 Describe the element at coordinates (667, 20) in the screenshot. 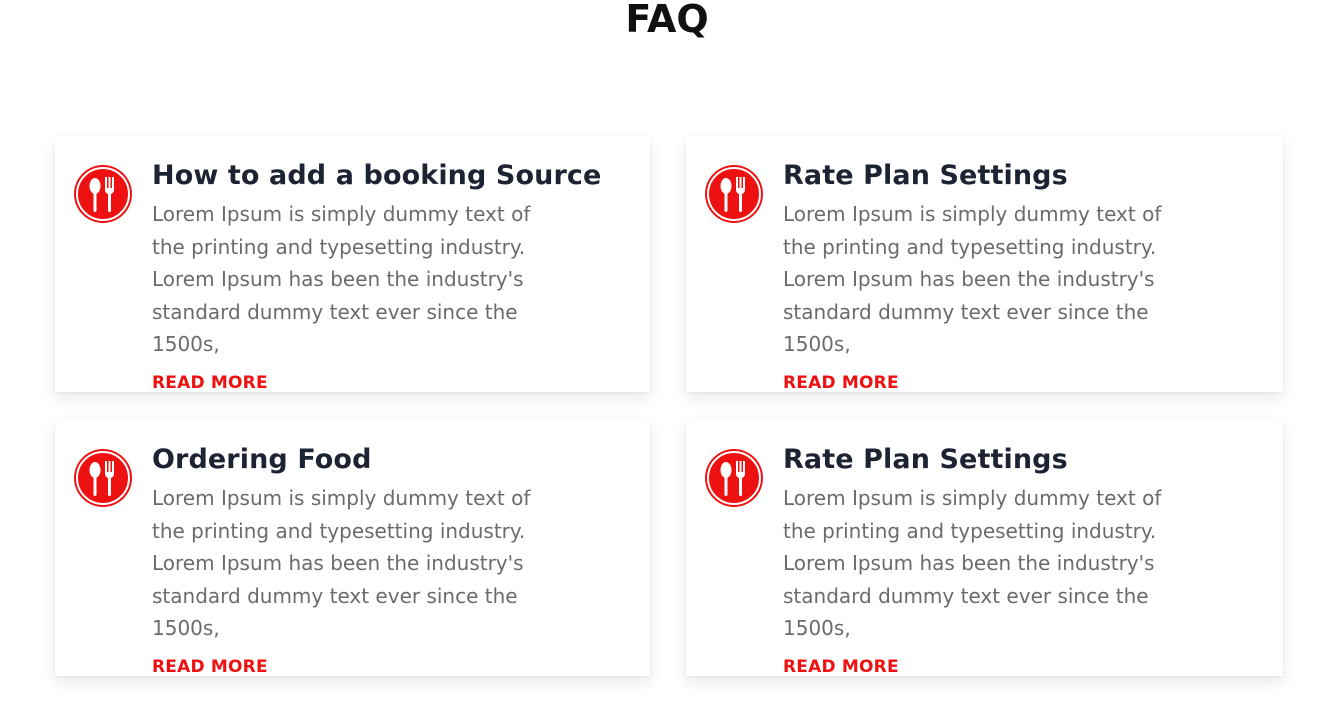

I see `page-title: FAQ` at that location.